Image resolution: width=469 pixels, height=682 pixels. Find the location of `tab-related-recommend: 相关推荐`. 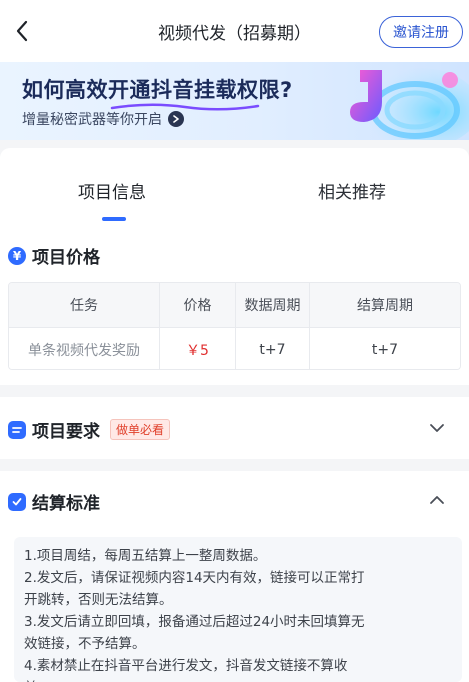

tab-related-recommend: 相关推荐 is located at coordinates (352, 190).